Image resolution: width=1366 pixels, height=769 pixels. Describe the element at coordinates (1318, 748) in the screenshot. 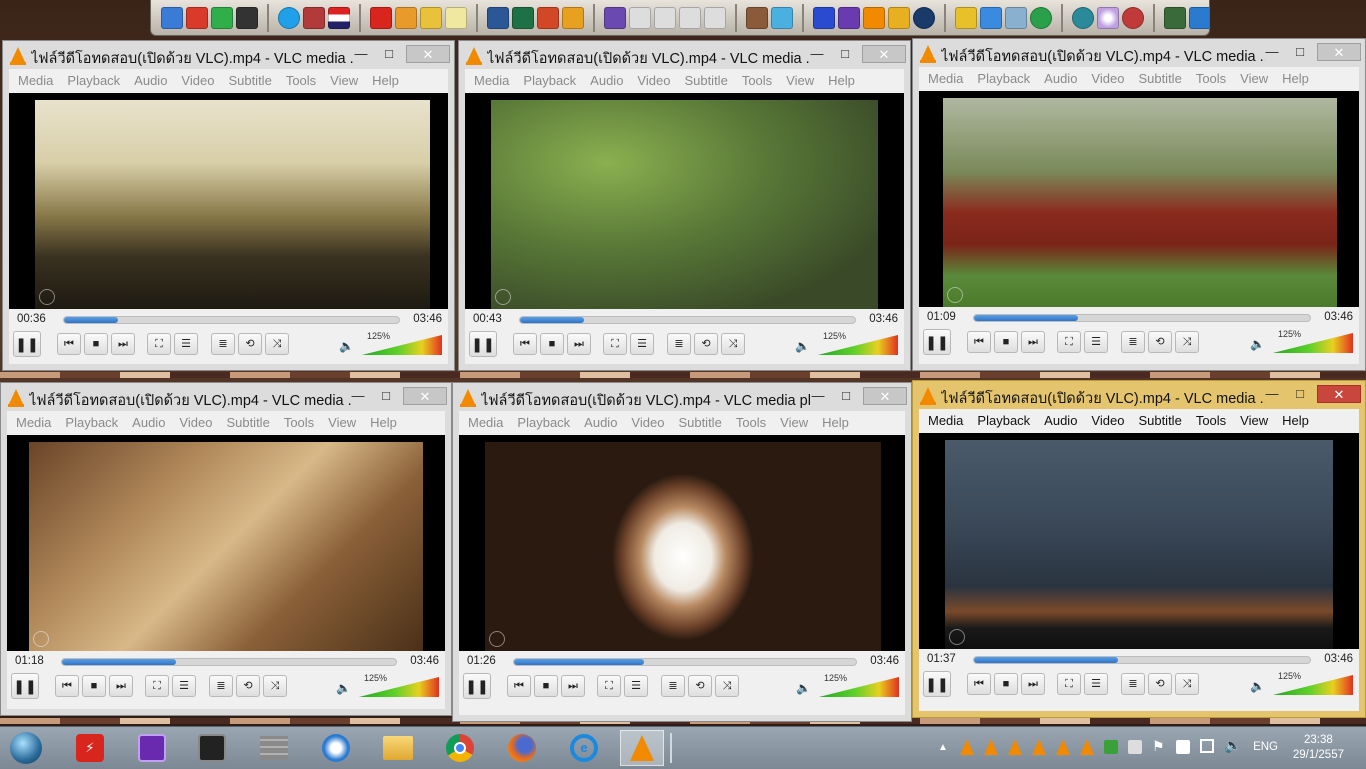

I see `system-clock: 23:38 29/1/2557` at that location.